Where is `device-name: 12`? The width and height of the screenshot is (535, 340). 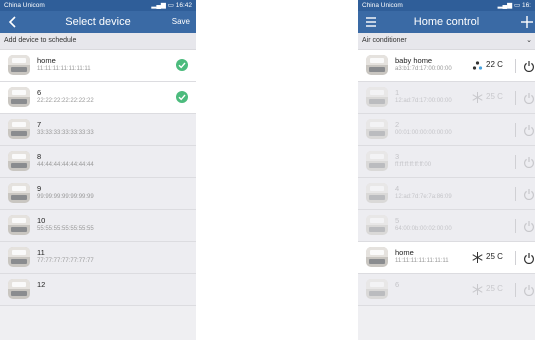
device-name: 12 is located at coordinates (41, 284).